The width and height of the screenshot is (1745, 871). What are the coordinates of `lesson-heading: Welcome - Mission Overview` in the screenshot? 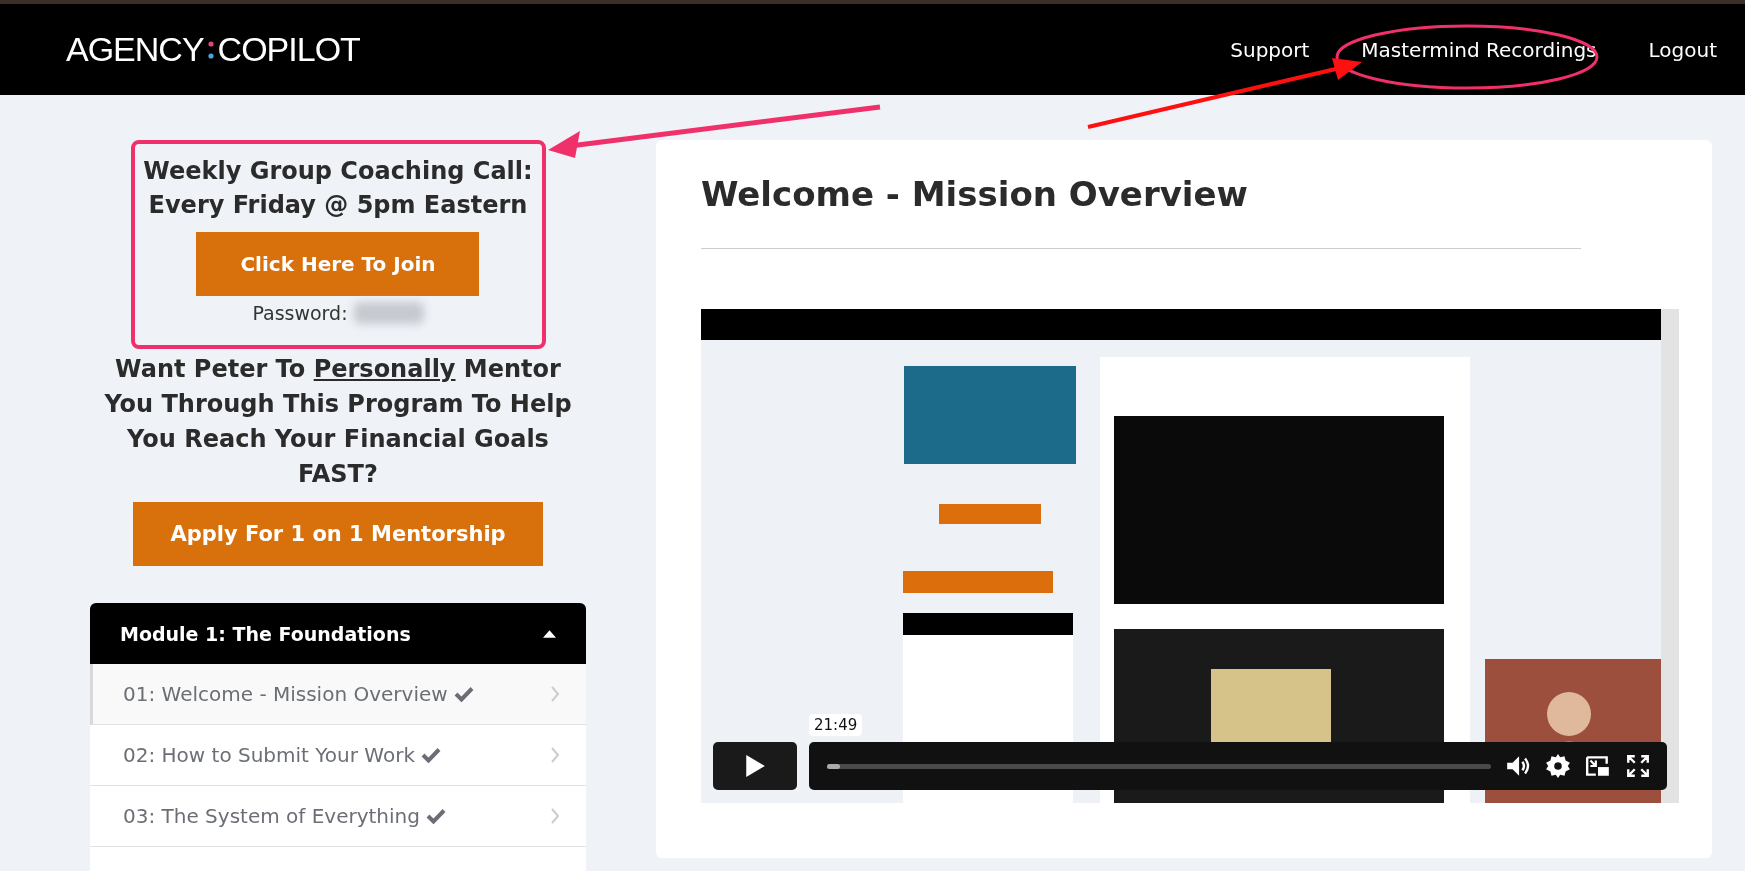 It's located at (975, 194).